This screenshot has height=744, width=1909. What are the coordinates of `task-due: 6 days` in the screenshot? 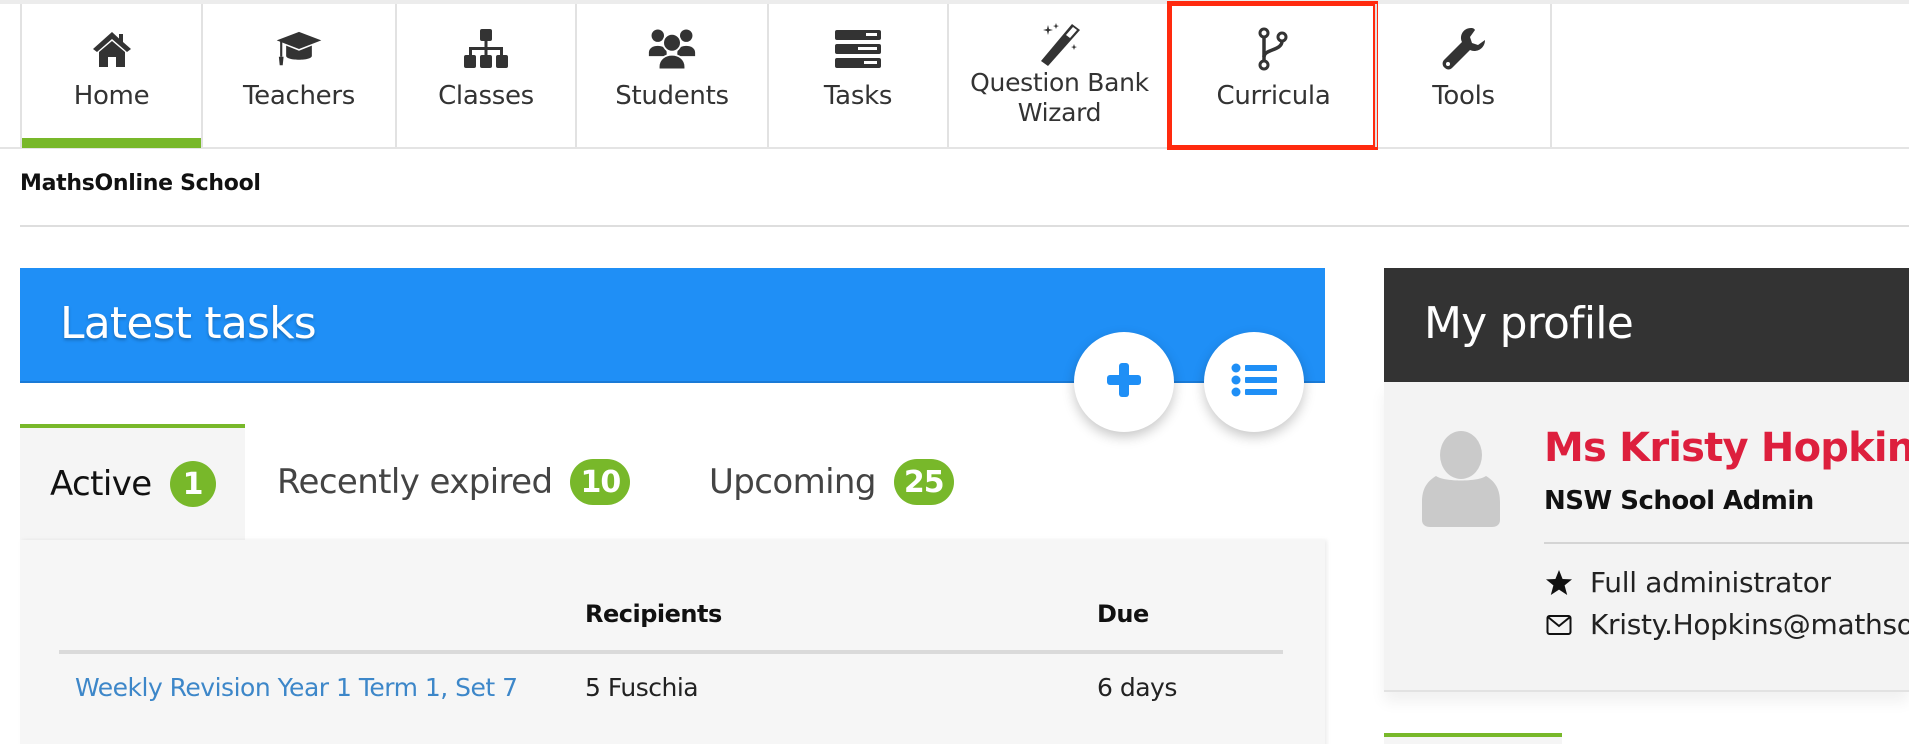 It's located at (1137, 687).